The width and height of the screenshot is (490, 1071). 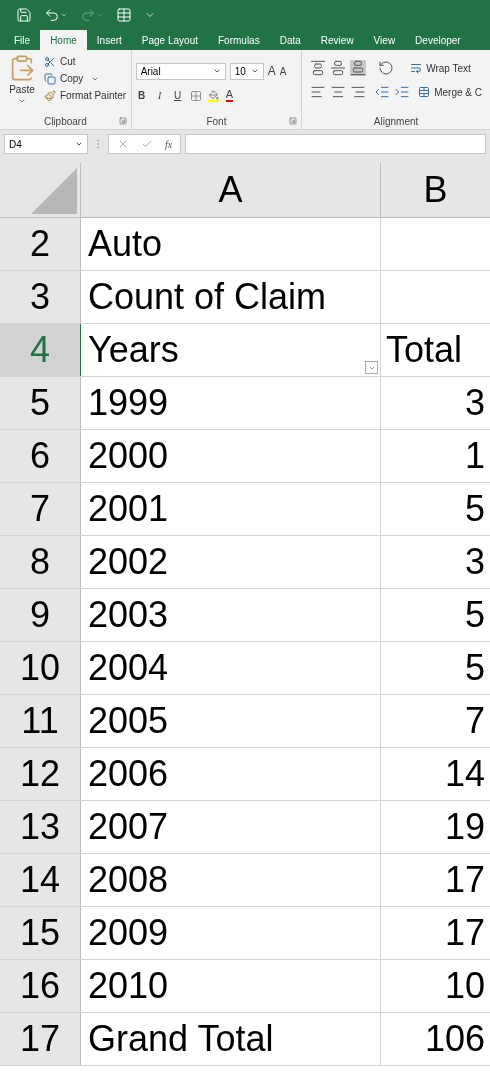 What do you see at coordinates (22, 83) in the screenshot?
I see `paste-button: Paste` at bounding box center [22, 83].